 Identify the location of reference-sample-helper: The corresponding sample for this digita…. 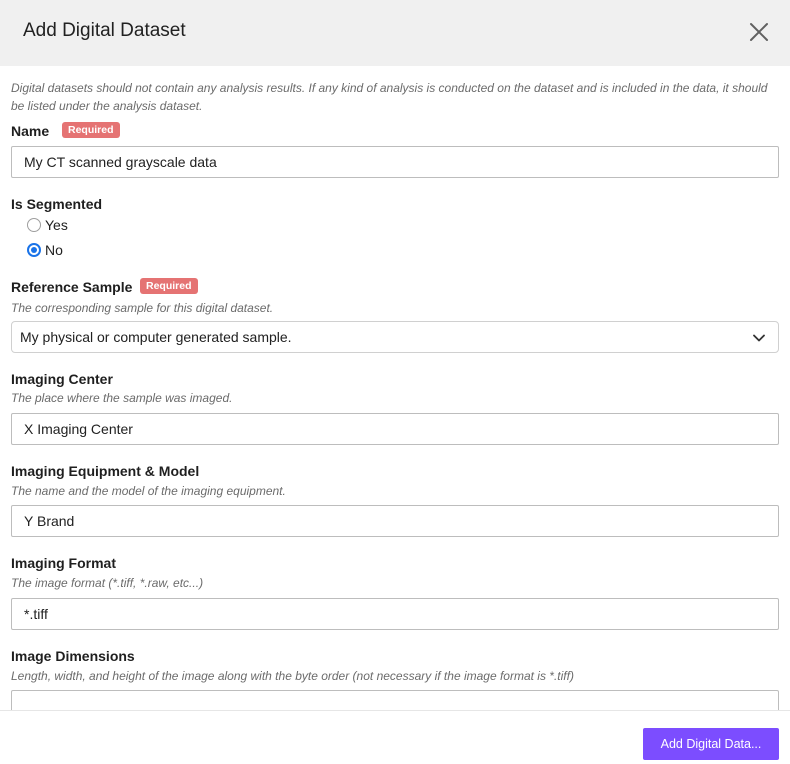
(142, 308).